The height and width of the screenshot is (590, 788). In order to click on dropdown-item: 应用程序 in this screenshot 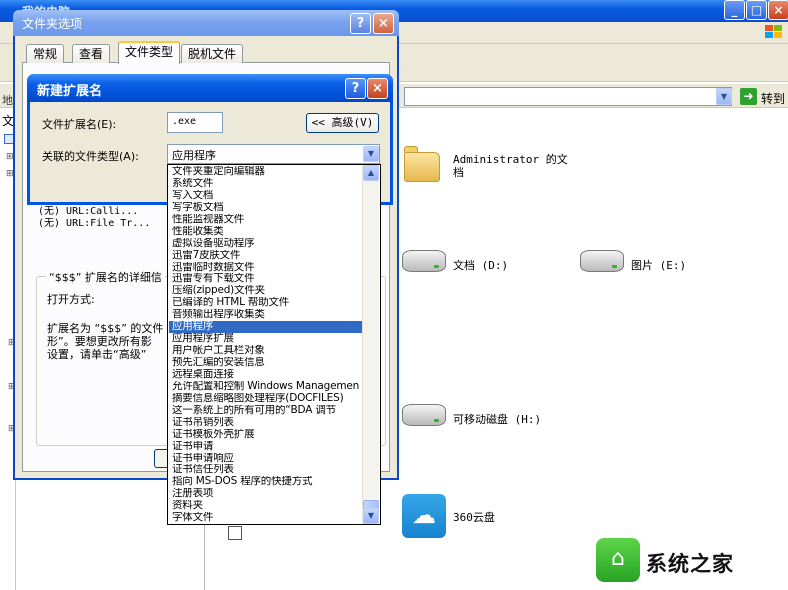, I will do `click(266, 327)`.